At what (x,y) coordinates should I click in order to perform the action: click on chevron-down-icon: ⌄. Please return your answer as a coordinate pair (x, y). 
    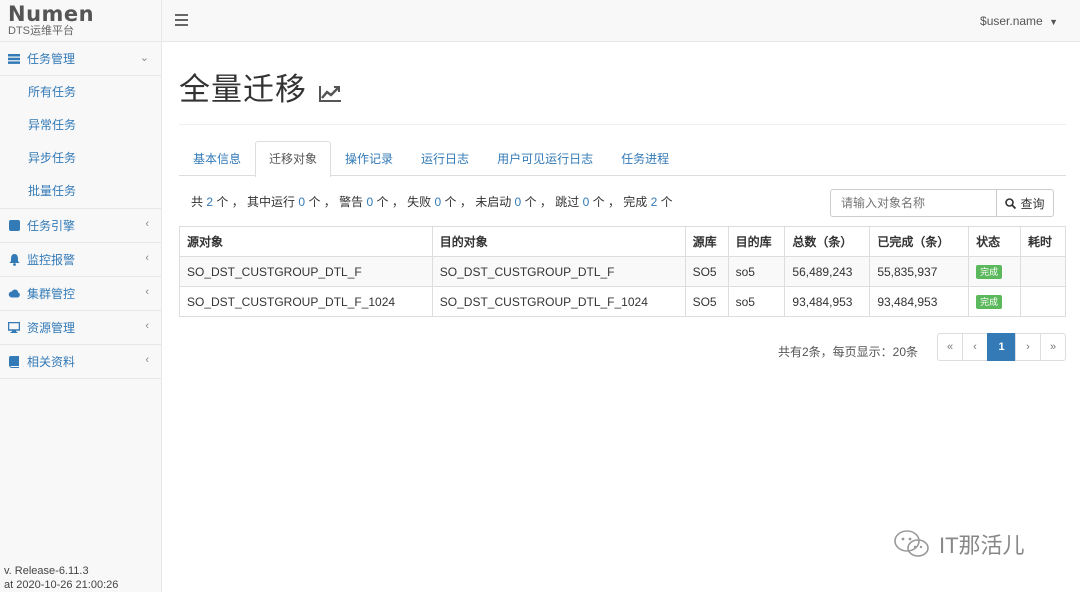
    Looking at the image, I should click on (144, 58).